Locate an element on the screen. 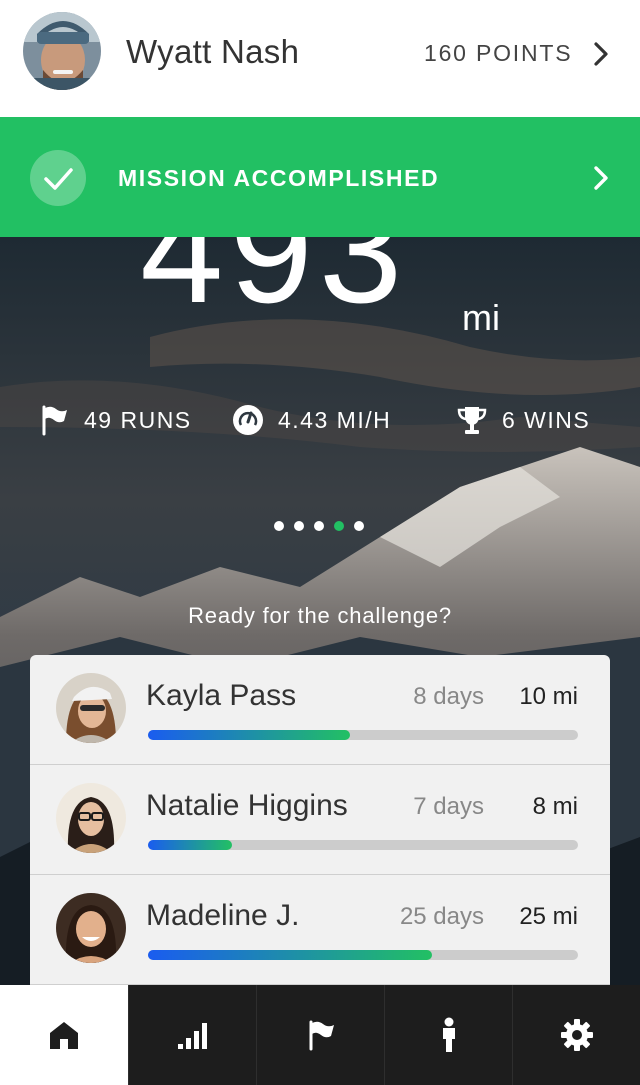 The height and width of the screenshot is (1085, 640). home-icon is located at coordinates (64, 1035).